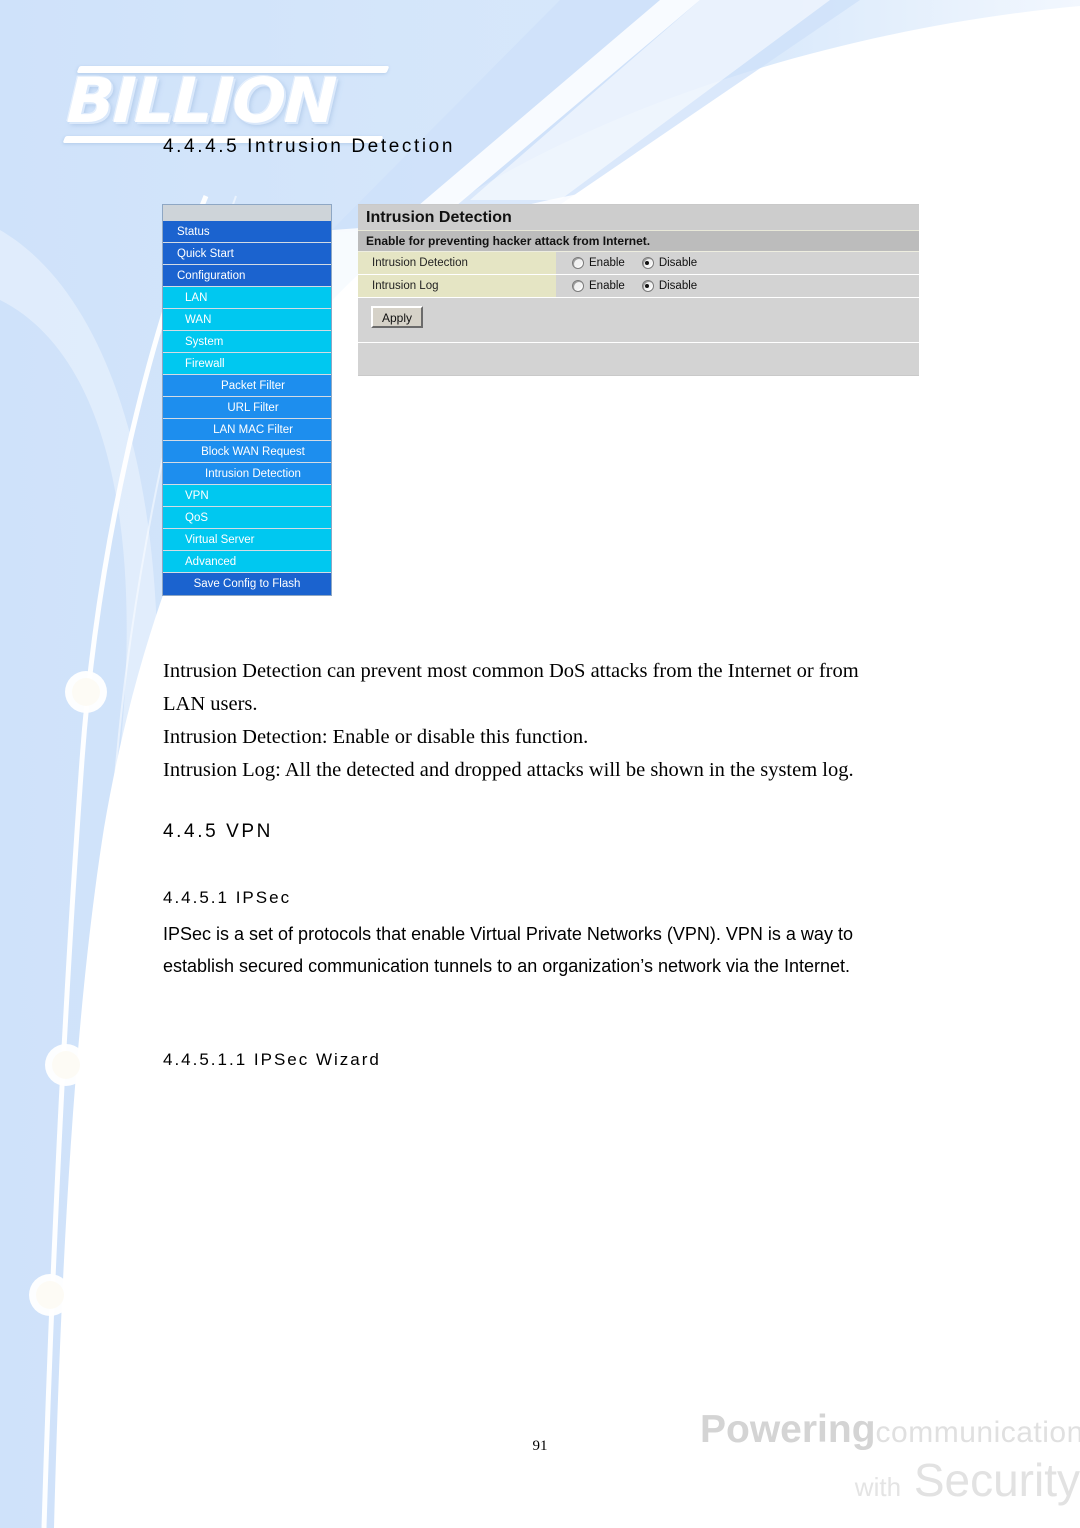 This screenshot has width=1080, height=1528. I want to click on watermark-security: Security, so click(996, 1480).